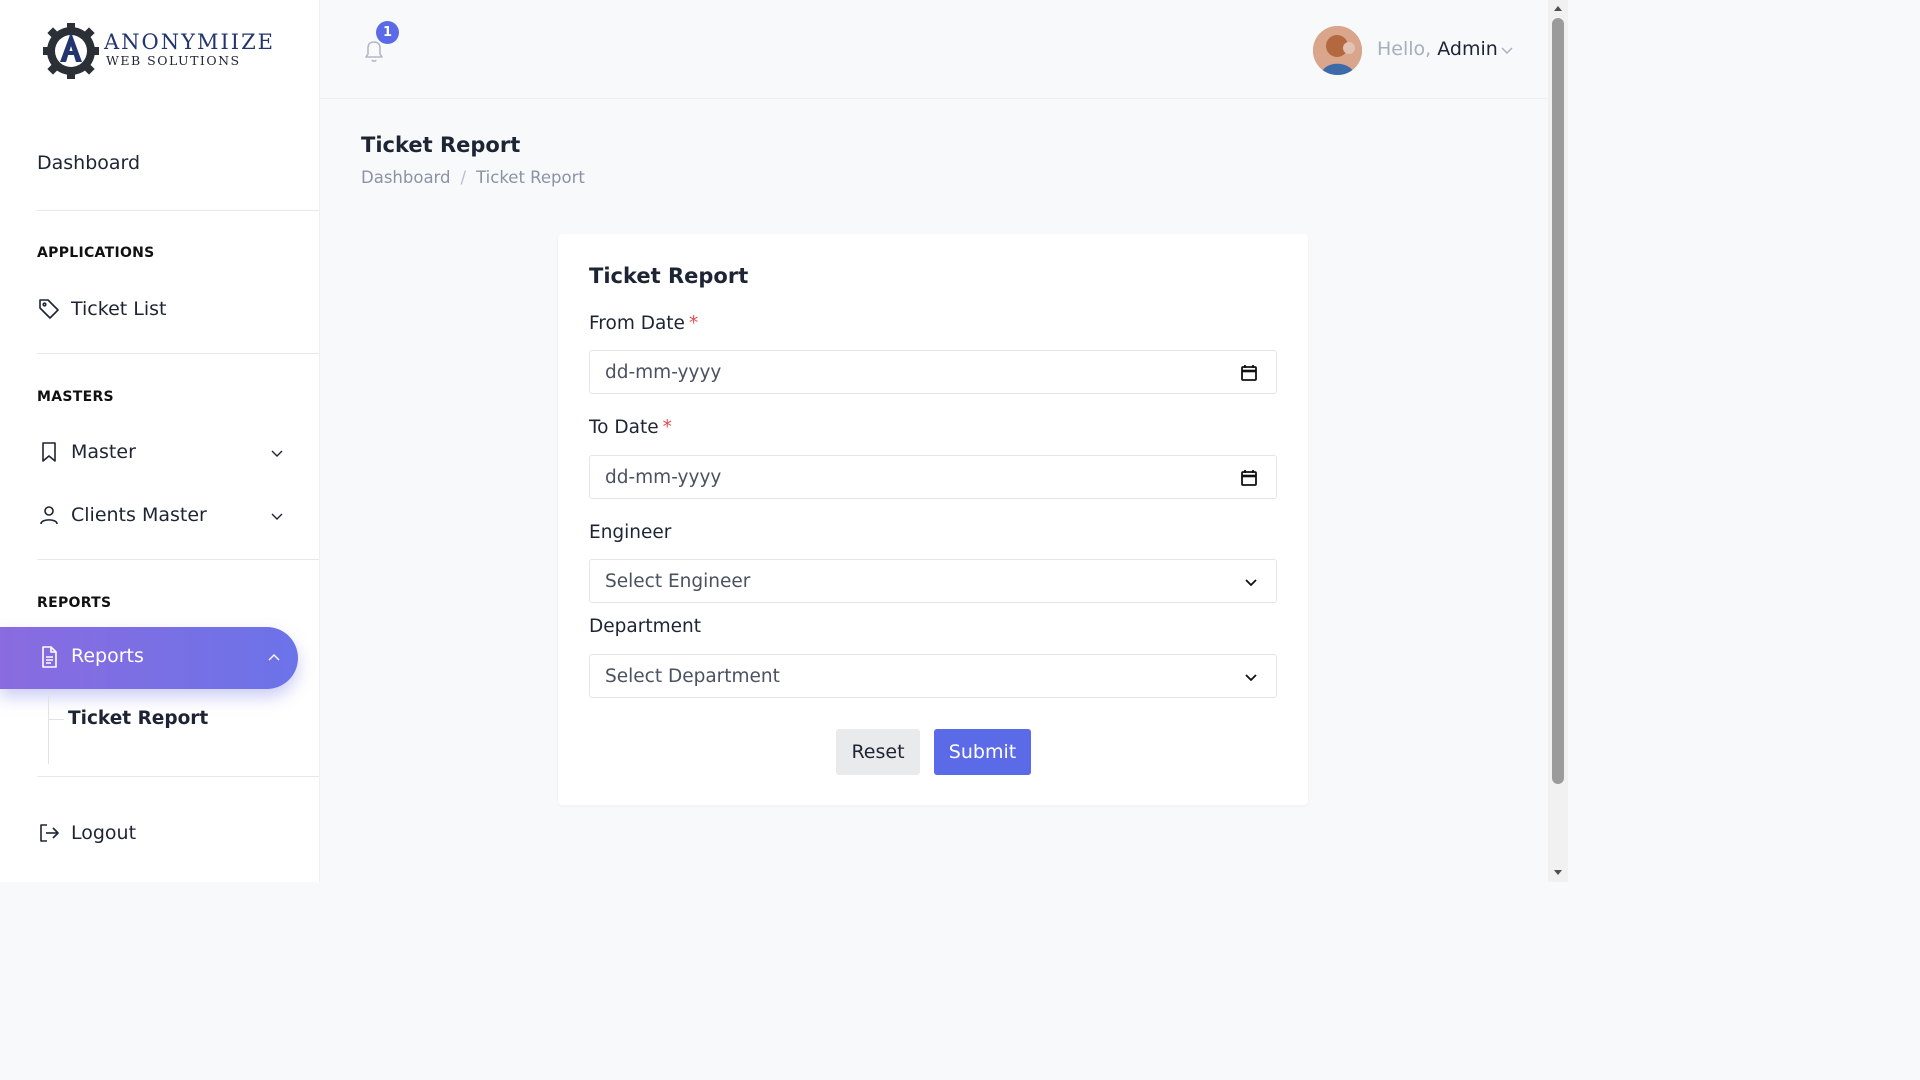 This screenshot has width=1920, height=1080. Describe the element at coordinates (933, 477) in the screenshot. I see `to-date-field: dd-mm-yyyy` at that location.